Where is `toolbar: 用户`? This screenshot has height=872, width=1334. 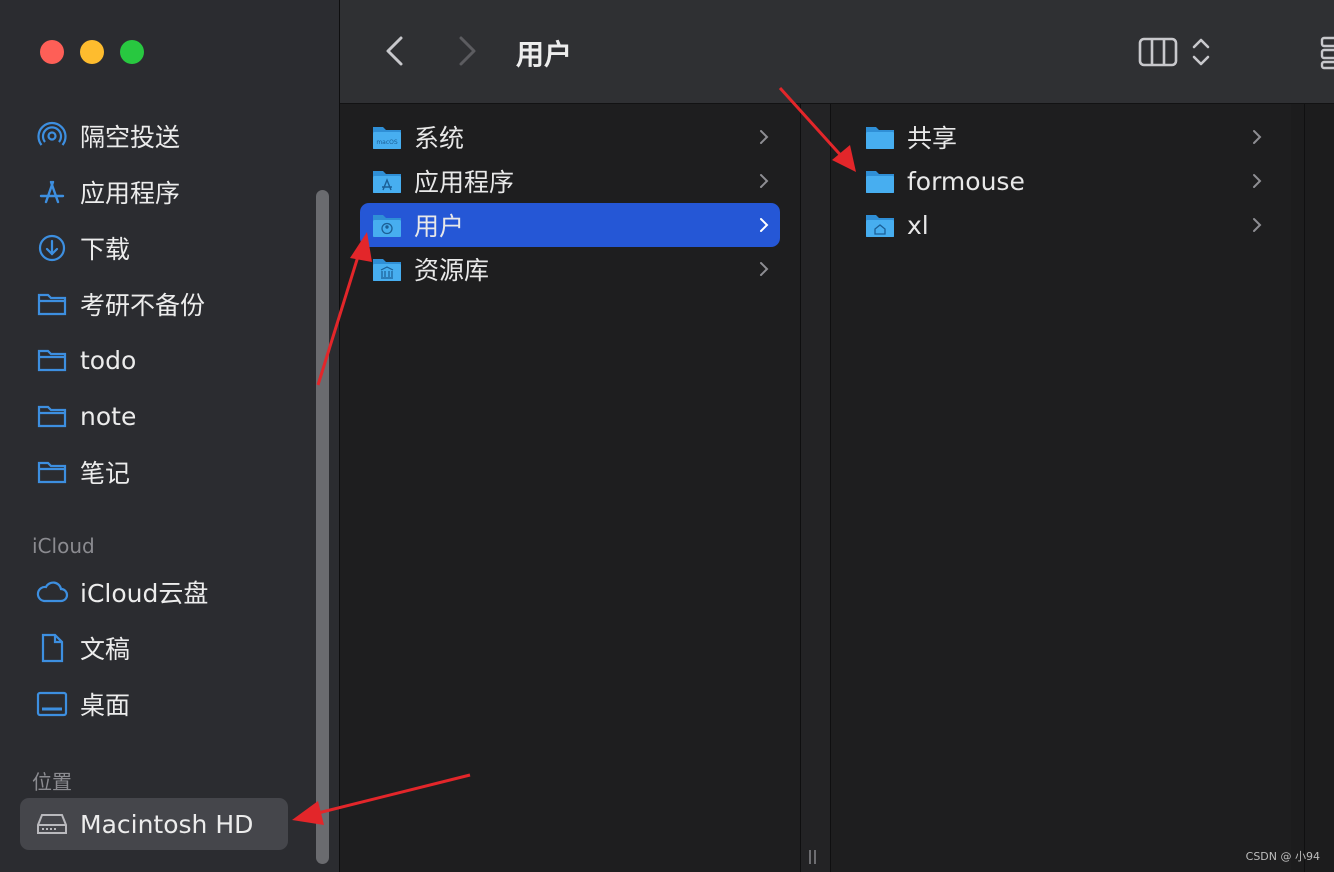
toolbar: 用户 is located at coordinates (837, 52).